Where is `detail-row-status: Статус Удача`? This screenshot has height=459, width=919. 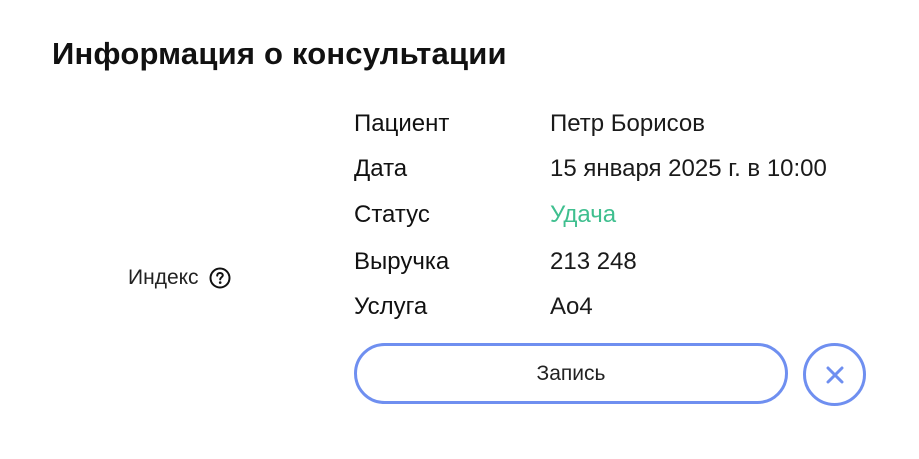 detail-row-status: Статус Удача is located at coordinates (485, 215).